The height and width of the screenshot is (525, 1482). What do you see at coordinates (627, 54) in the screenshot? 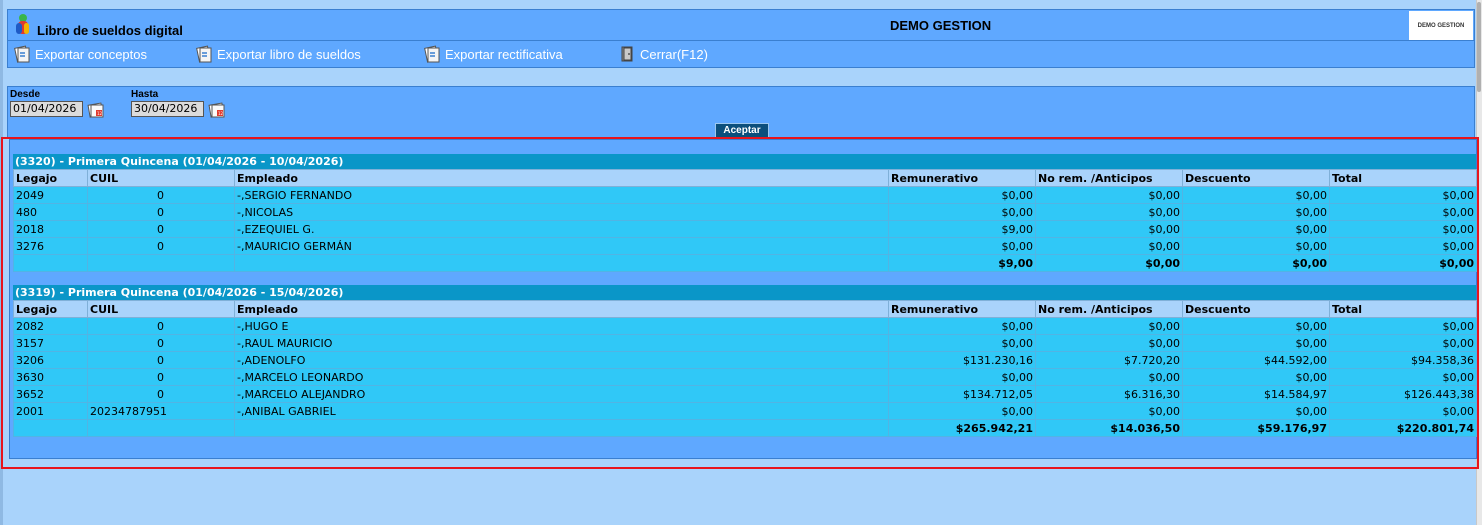
I see `close-door-icon` at bounding box center [627, 54].